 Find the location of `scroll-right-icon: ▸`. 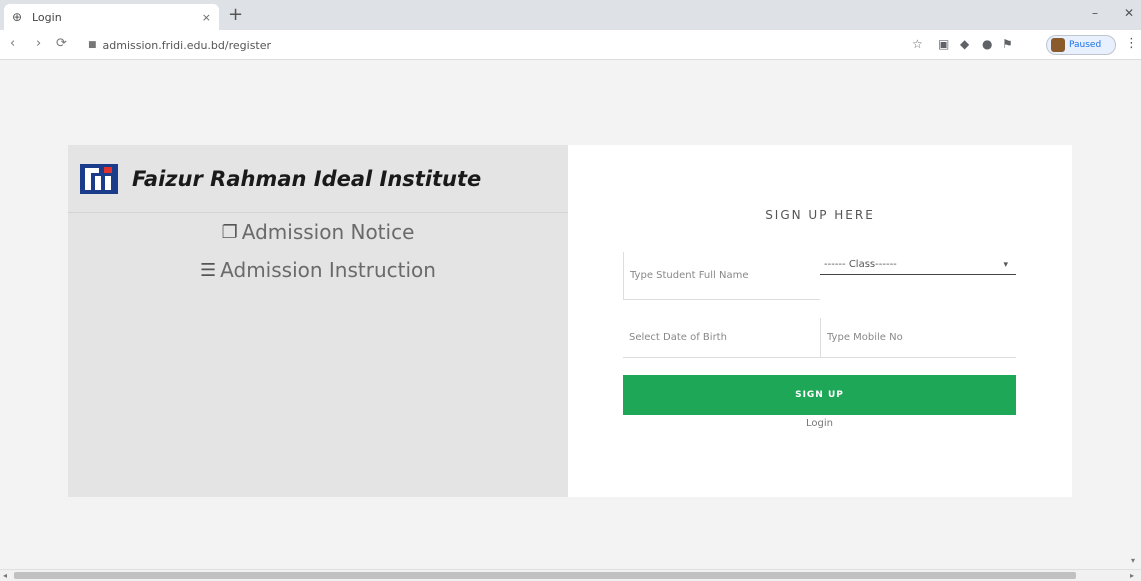

scroll-right-icon: ▸ is located at coordinates (1132, 575).